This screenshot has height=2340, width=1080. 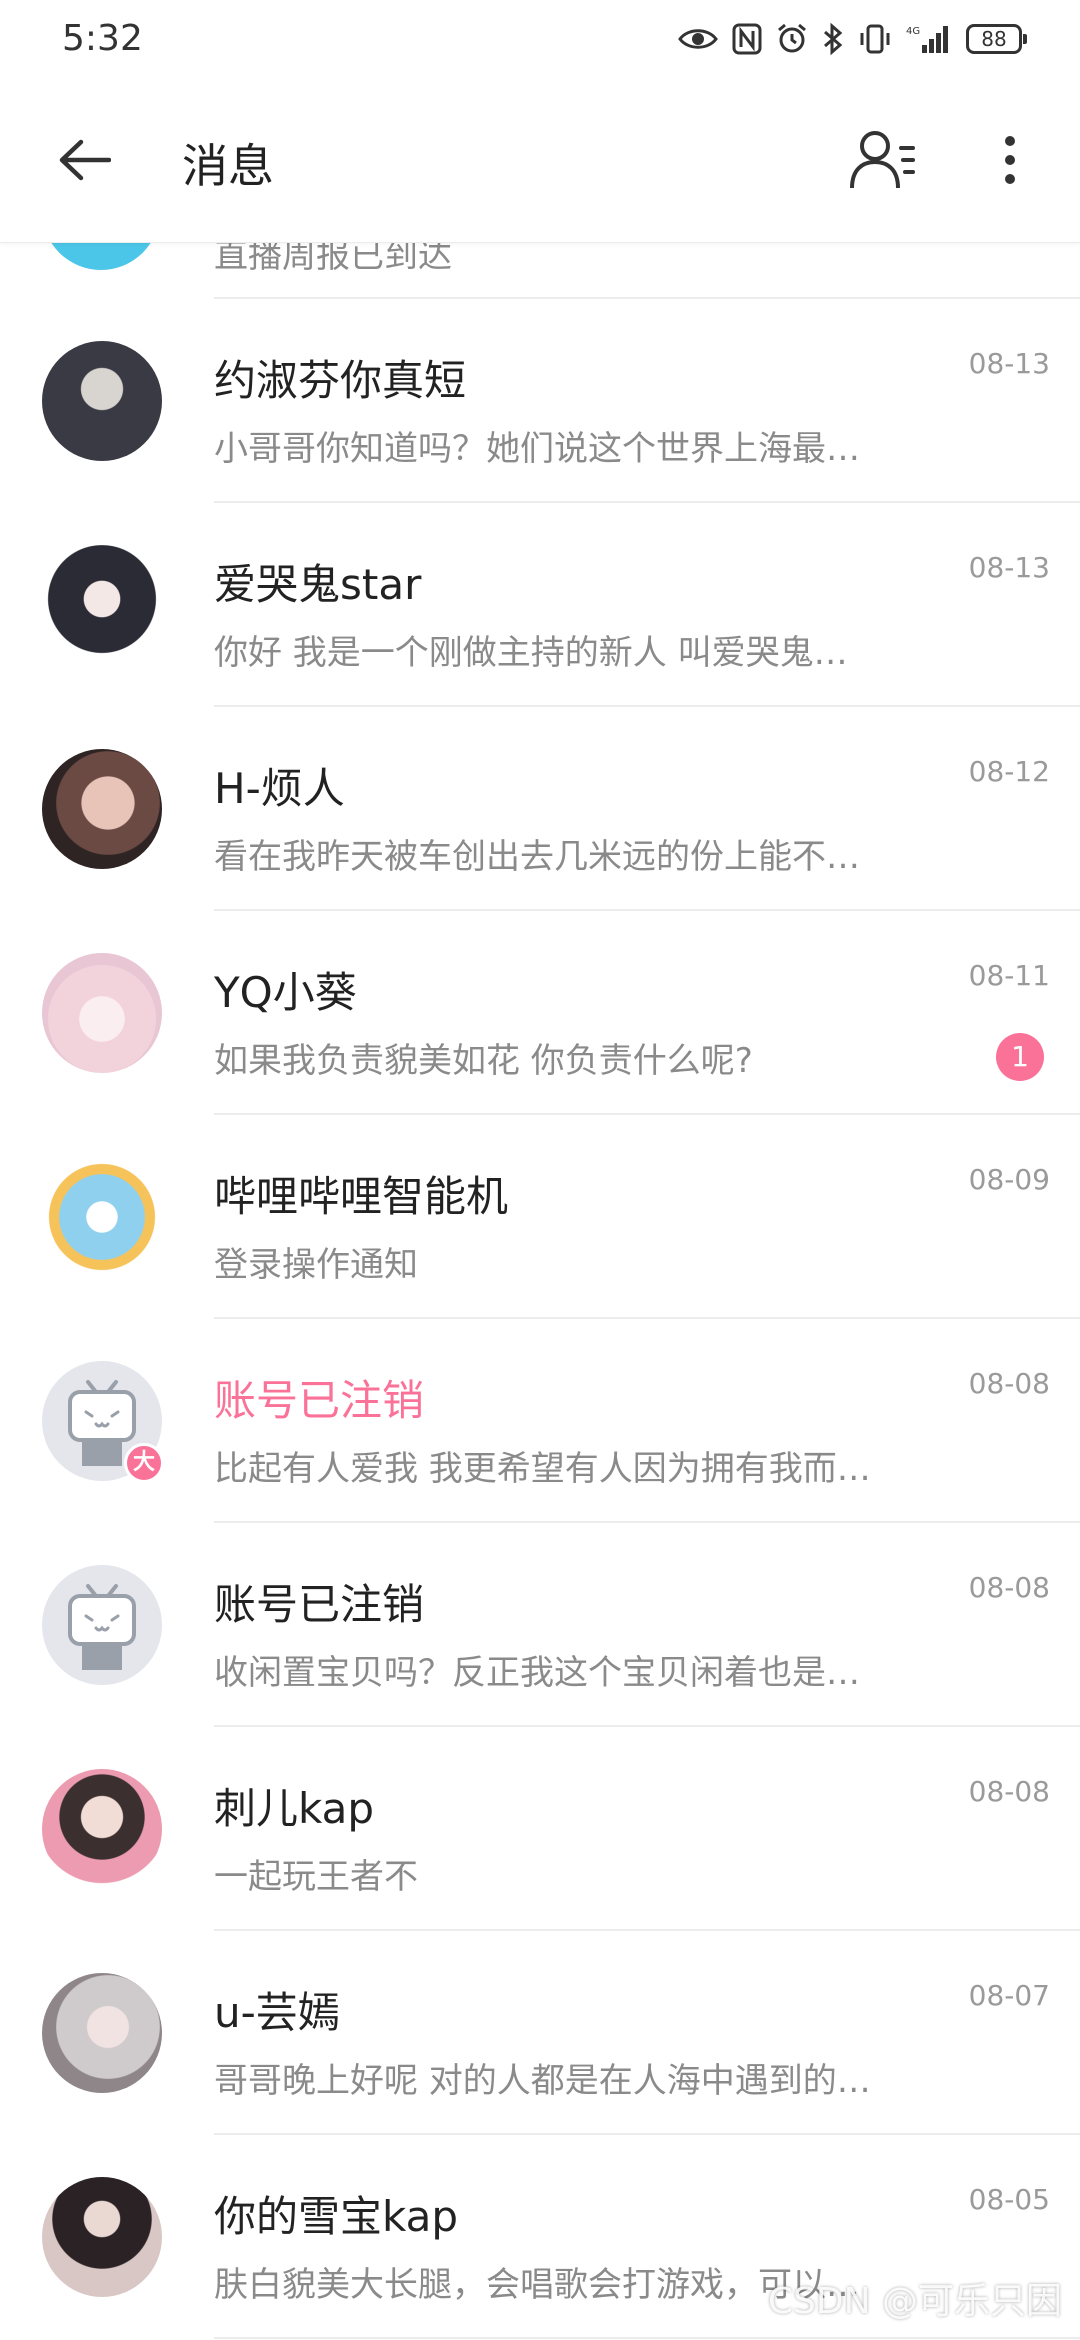 What do you see at coordinates (852, 39) in the screenshot?
I see `status-icons: 4G 88` at bounding box center [852, 39].